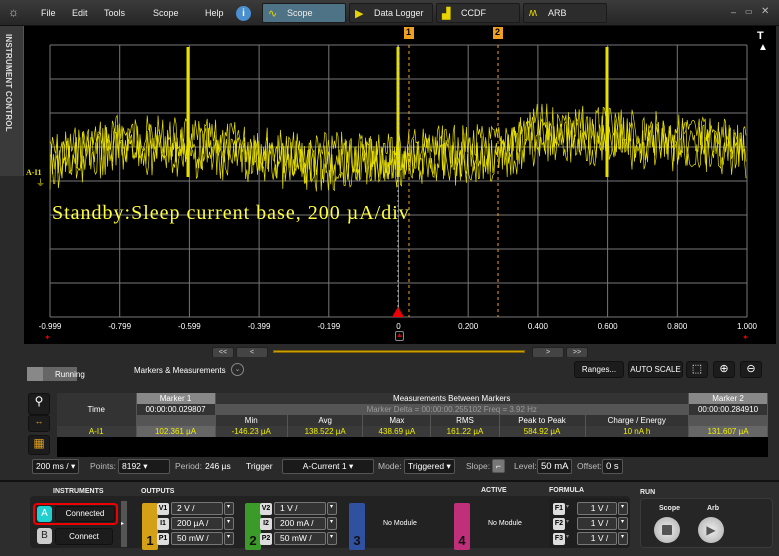  What do you see at coordinates (760, 36) in the screenshot?
I see `trigger-indicator: T` at bounding box center [760, 36].